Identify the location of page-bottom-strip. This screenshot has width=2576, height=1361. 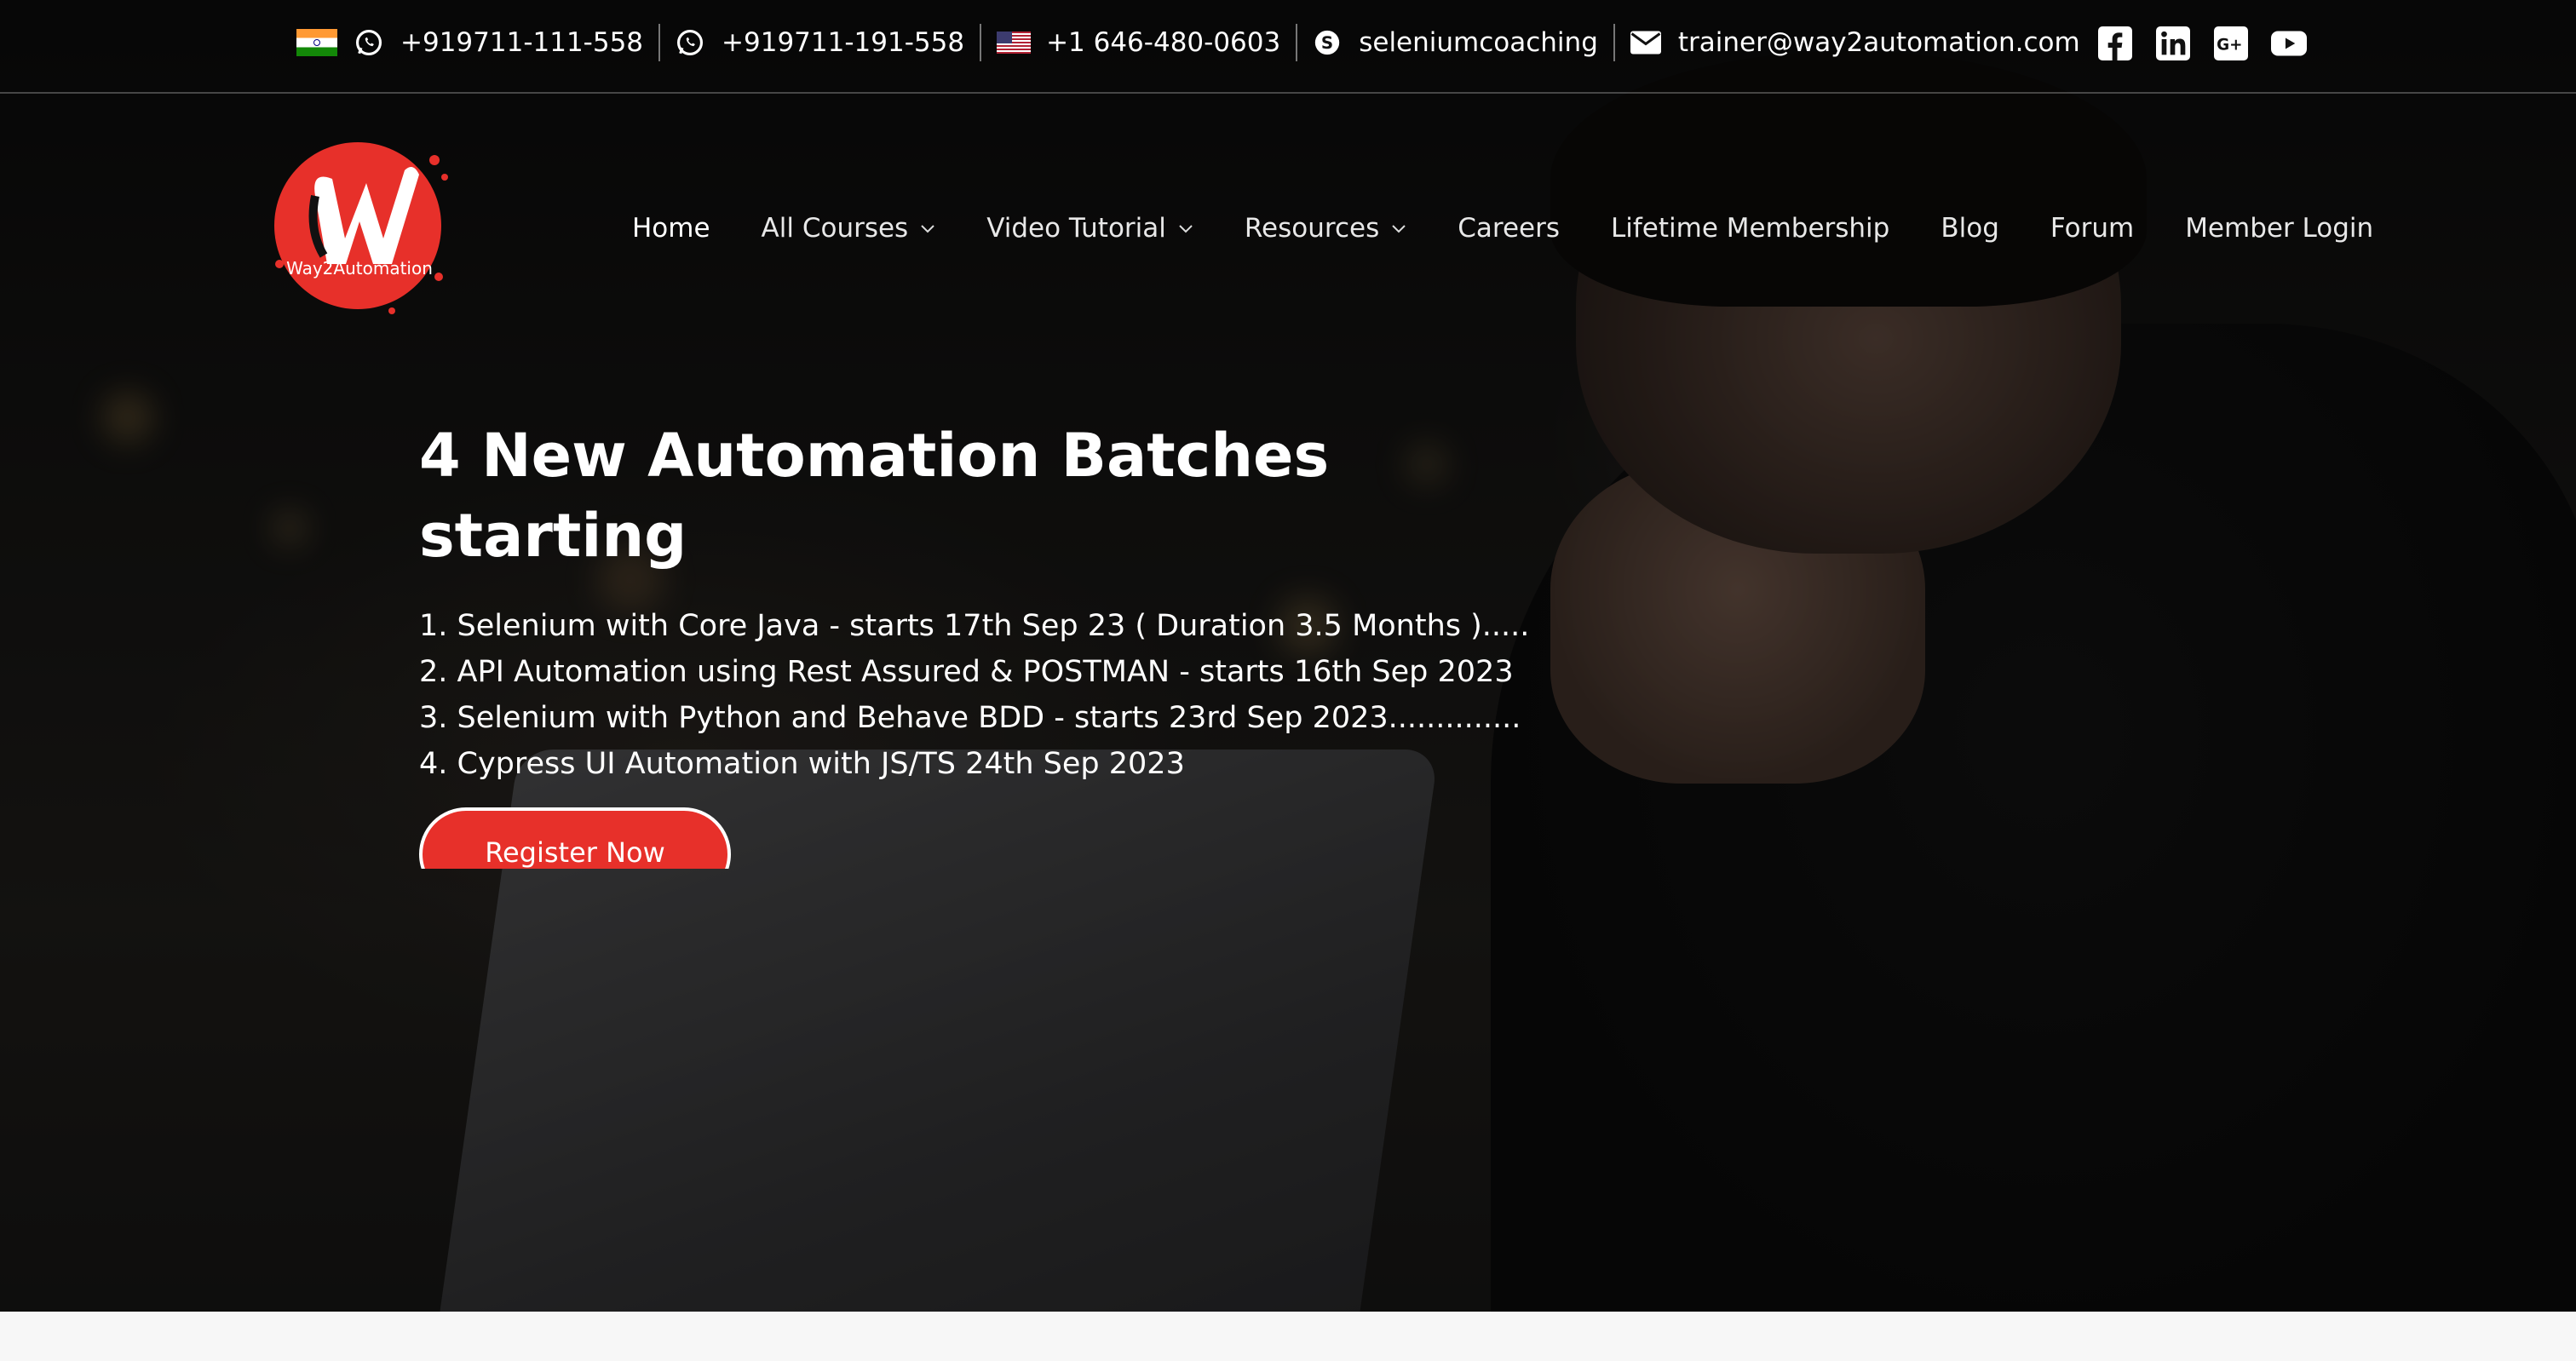
(1288, 1336).